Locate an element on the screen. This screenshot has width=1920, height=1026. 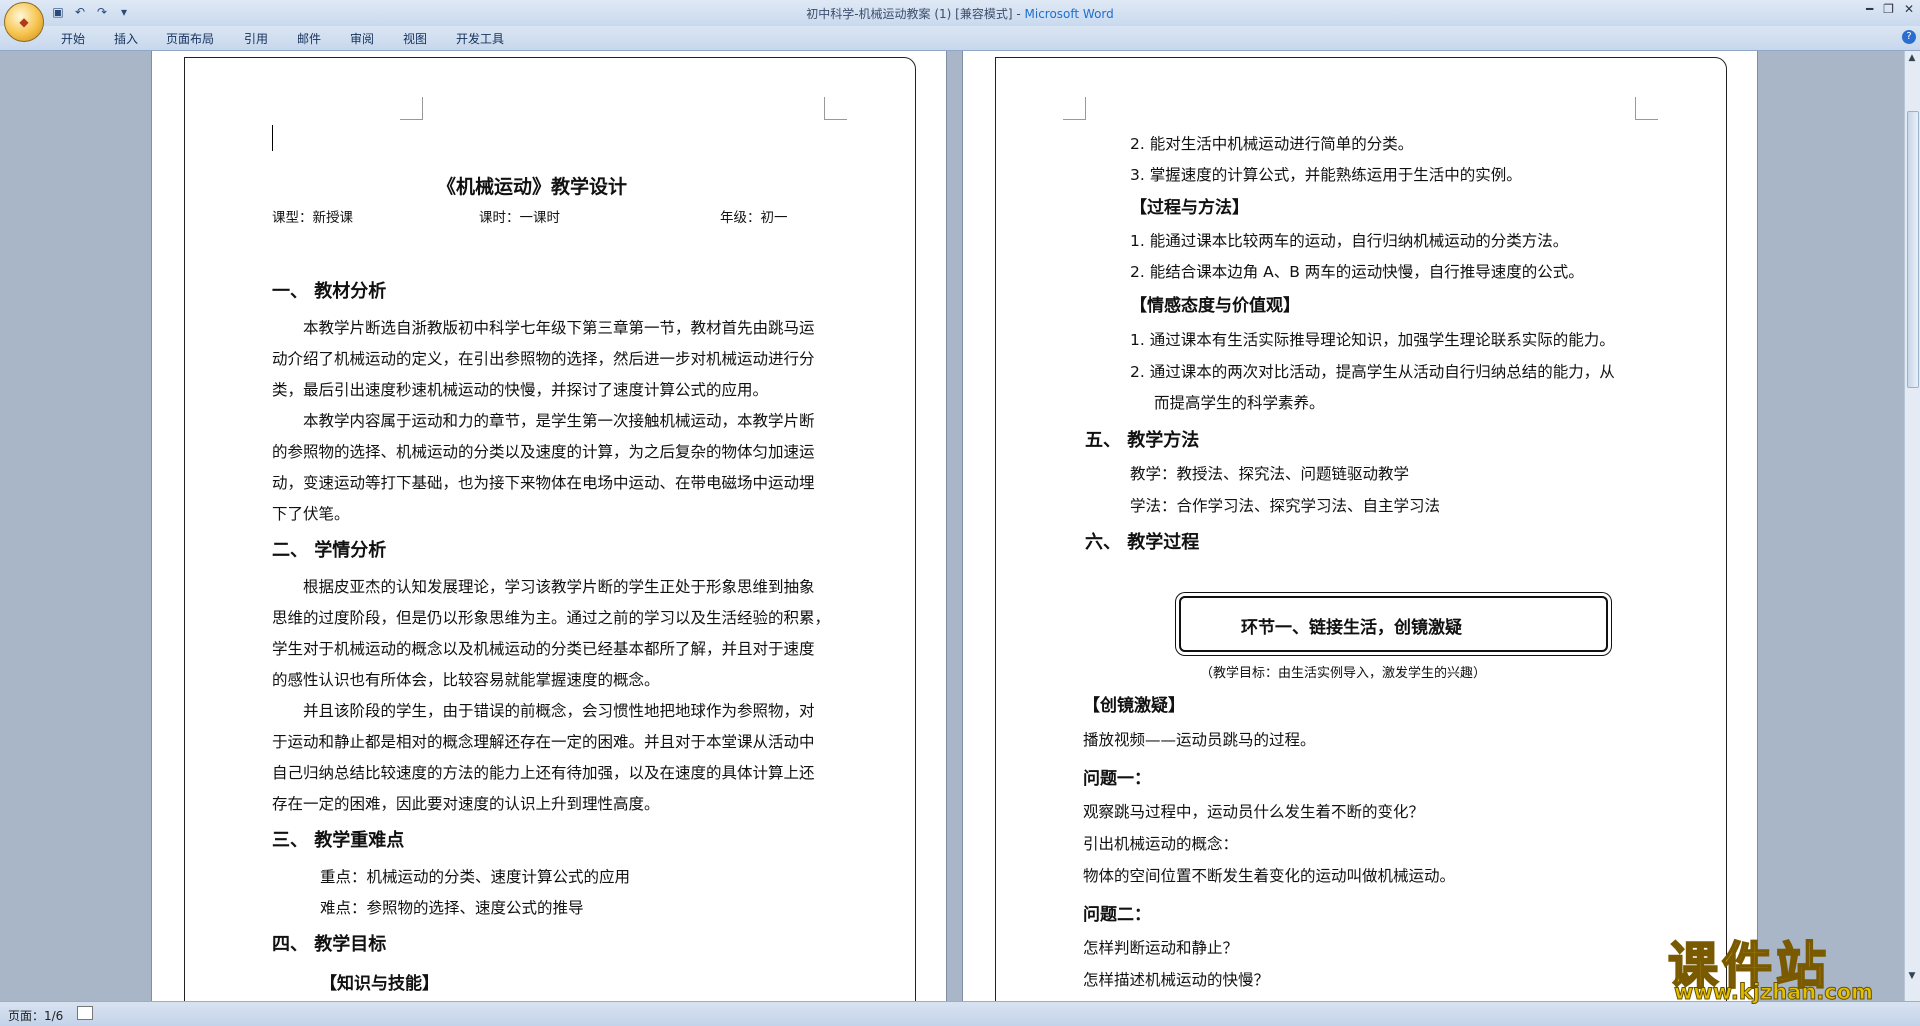
paragraph-line: 根据皮亚杰的认知发展理论，学习该教学片断的学生正处于形象思维到抽象 is located at coordinates (559, 587).